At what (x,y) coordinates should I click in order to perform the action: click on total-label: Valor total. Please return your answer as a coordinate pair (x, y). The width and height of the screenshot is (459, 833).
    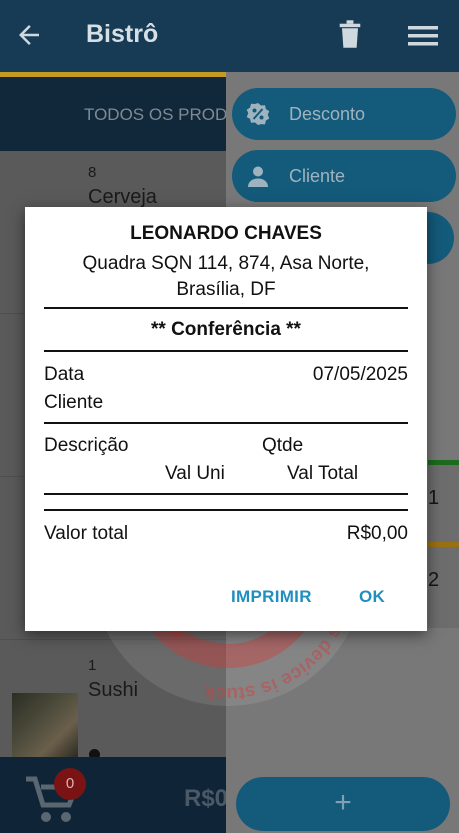
    Looking at the image, I should click on (86, 533).